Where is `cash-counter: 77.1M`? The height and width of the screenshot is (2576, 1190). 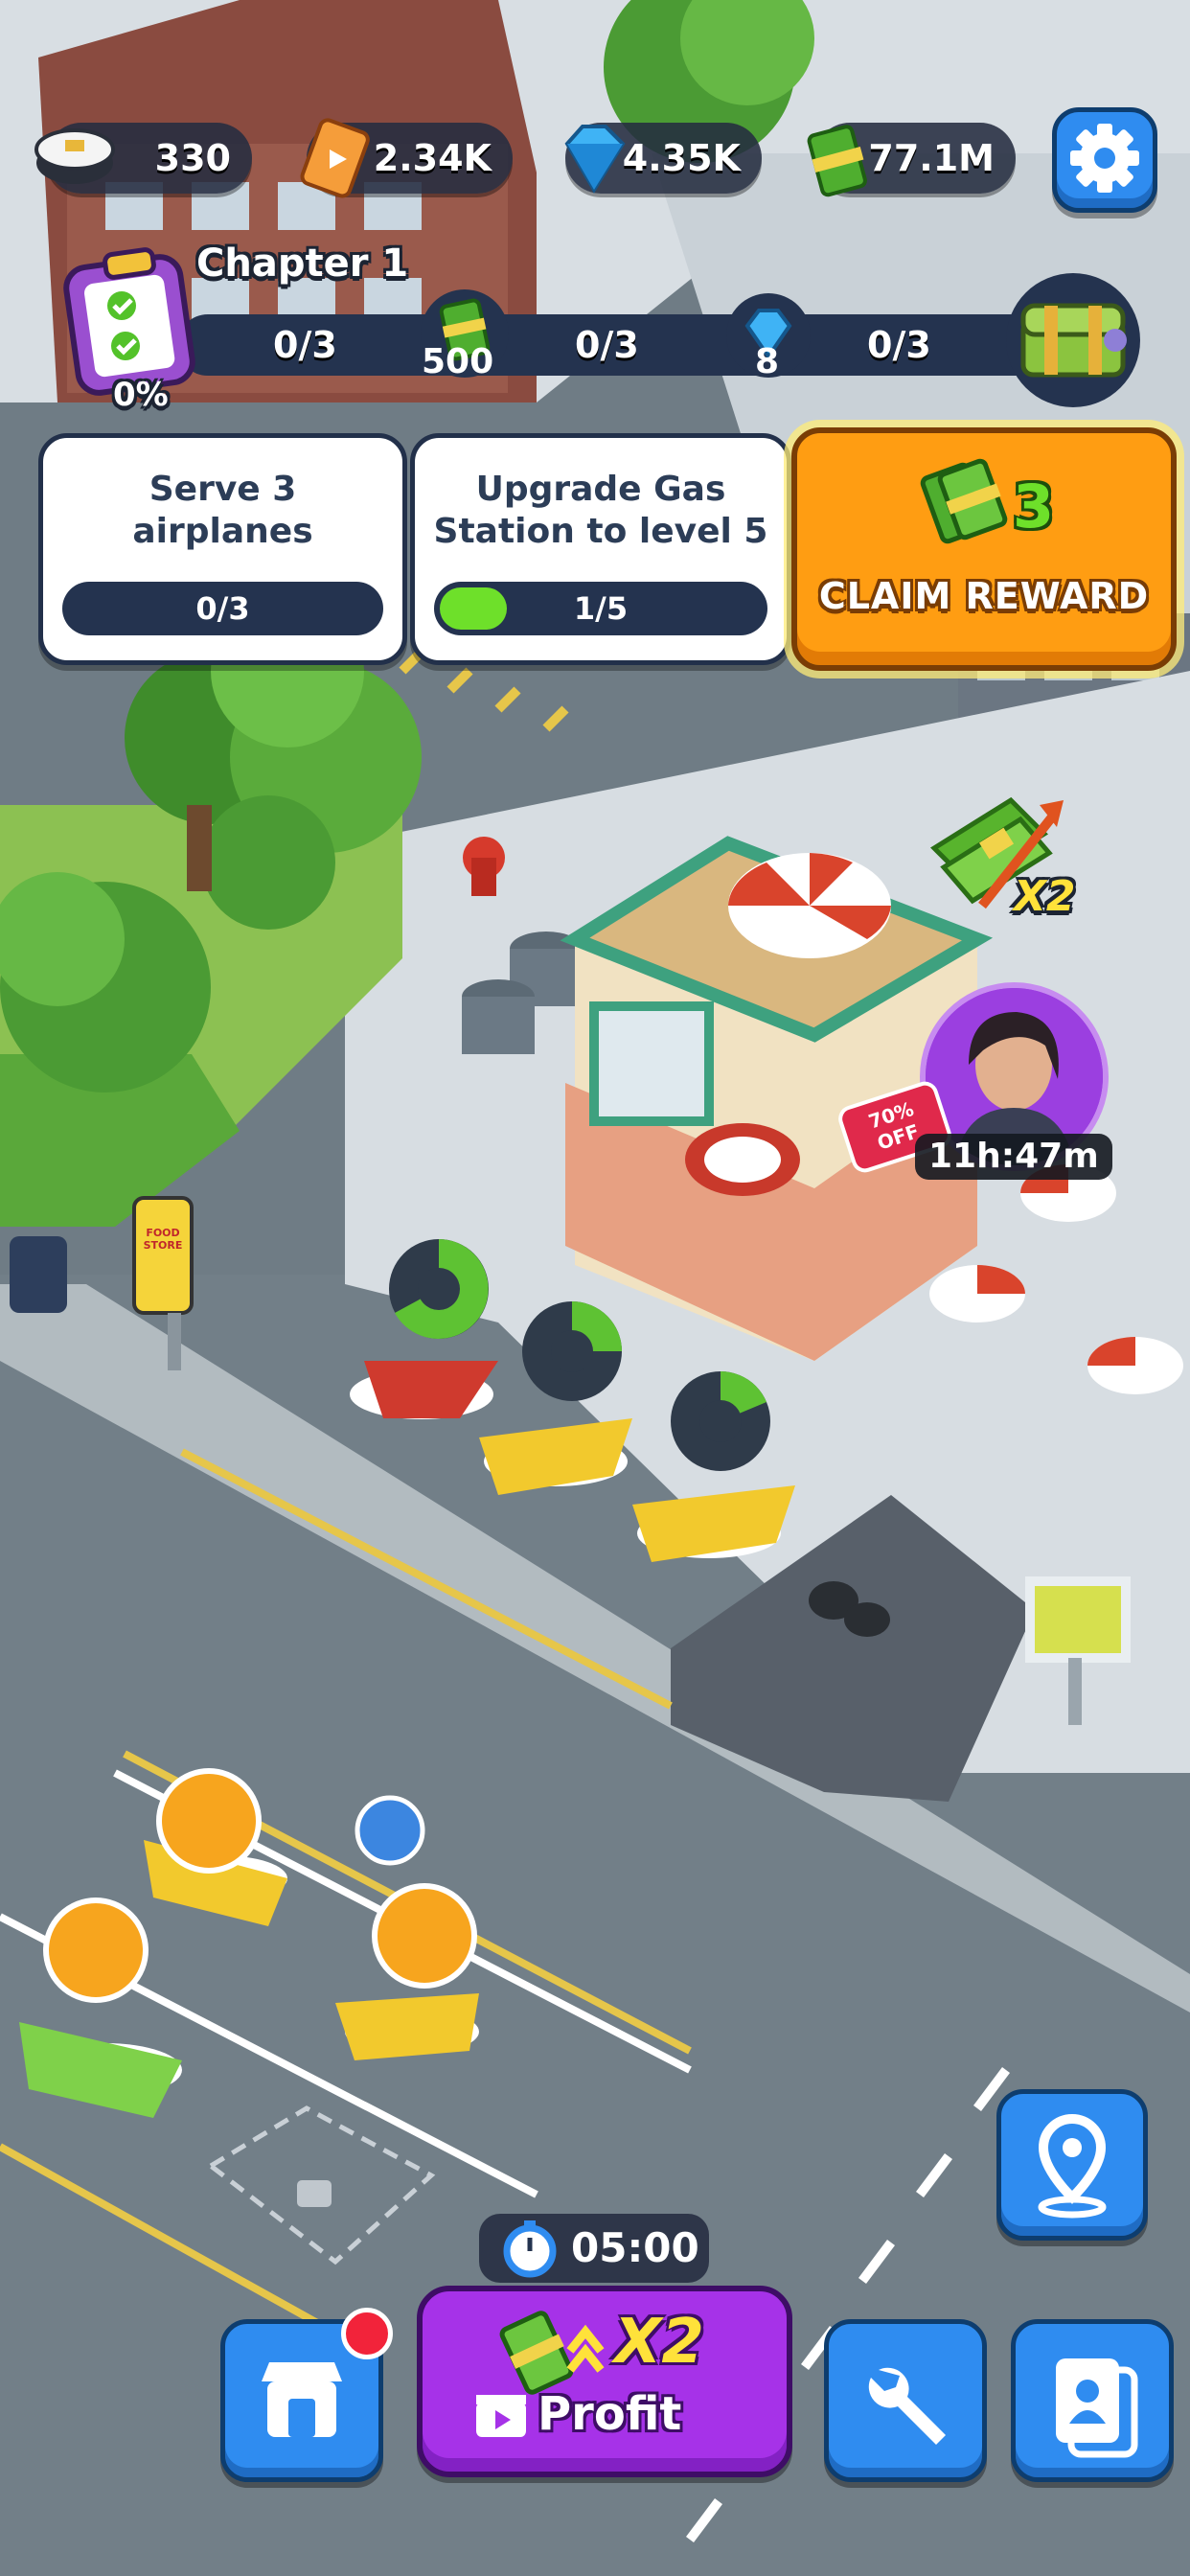
cash-counter: 77.1M is located at coordinates (912, 160).